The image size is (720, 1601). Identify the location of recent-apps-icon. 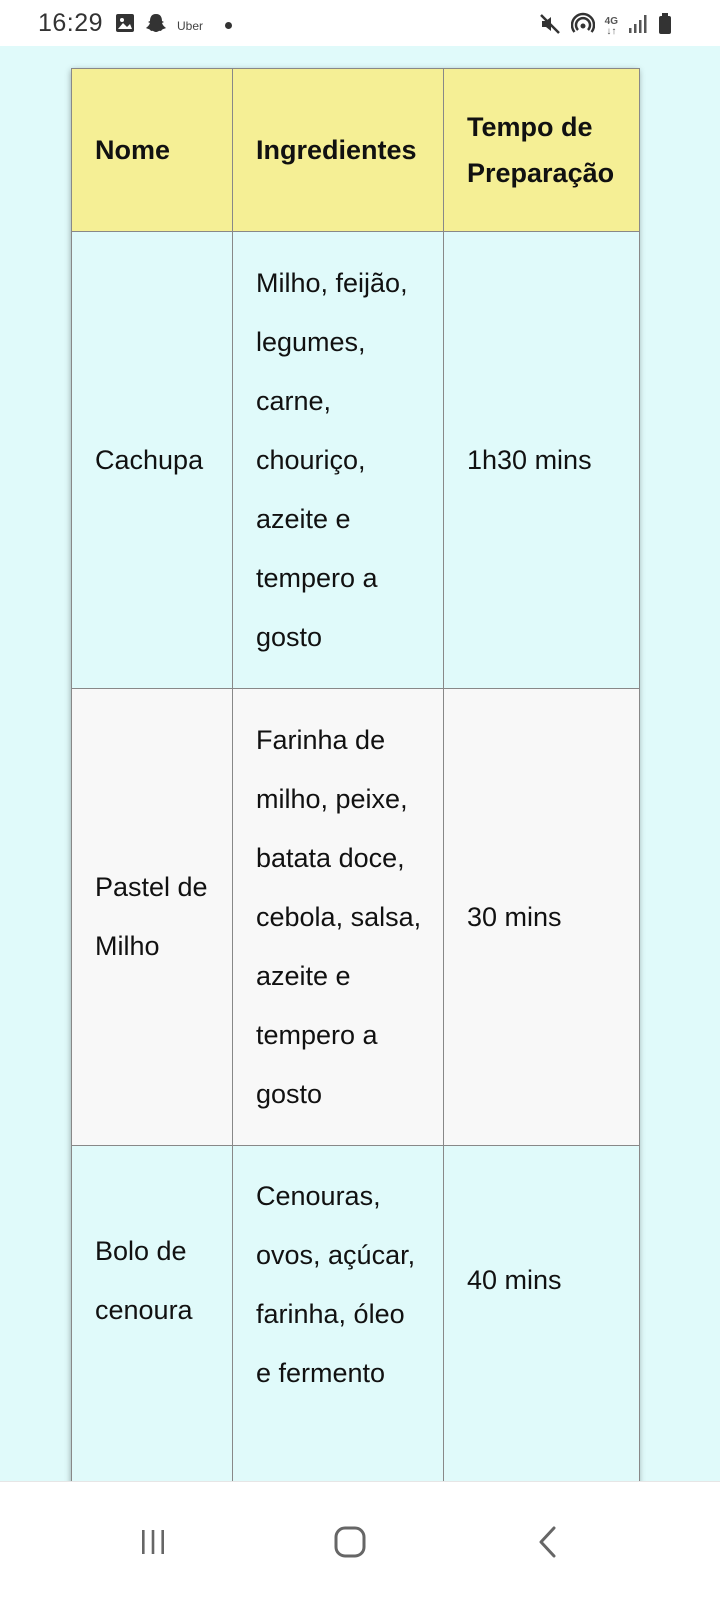
(153, 1542).